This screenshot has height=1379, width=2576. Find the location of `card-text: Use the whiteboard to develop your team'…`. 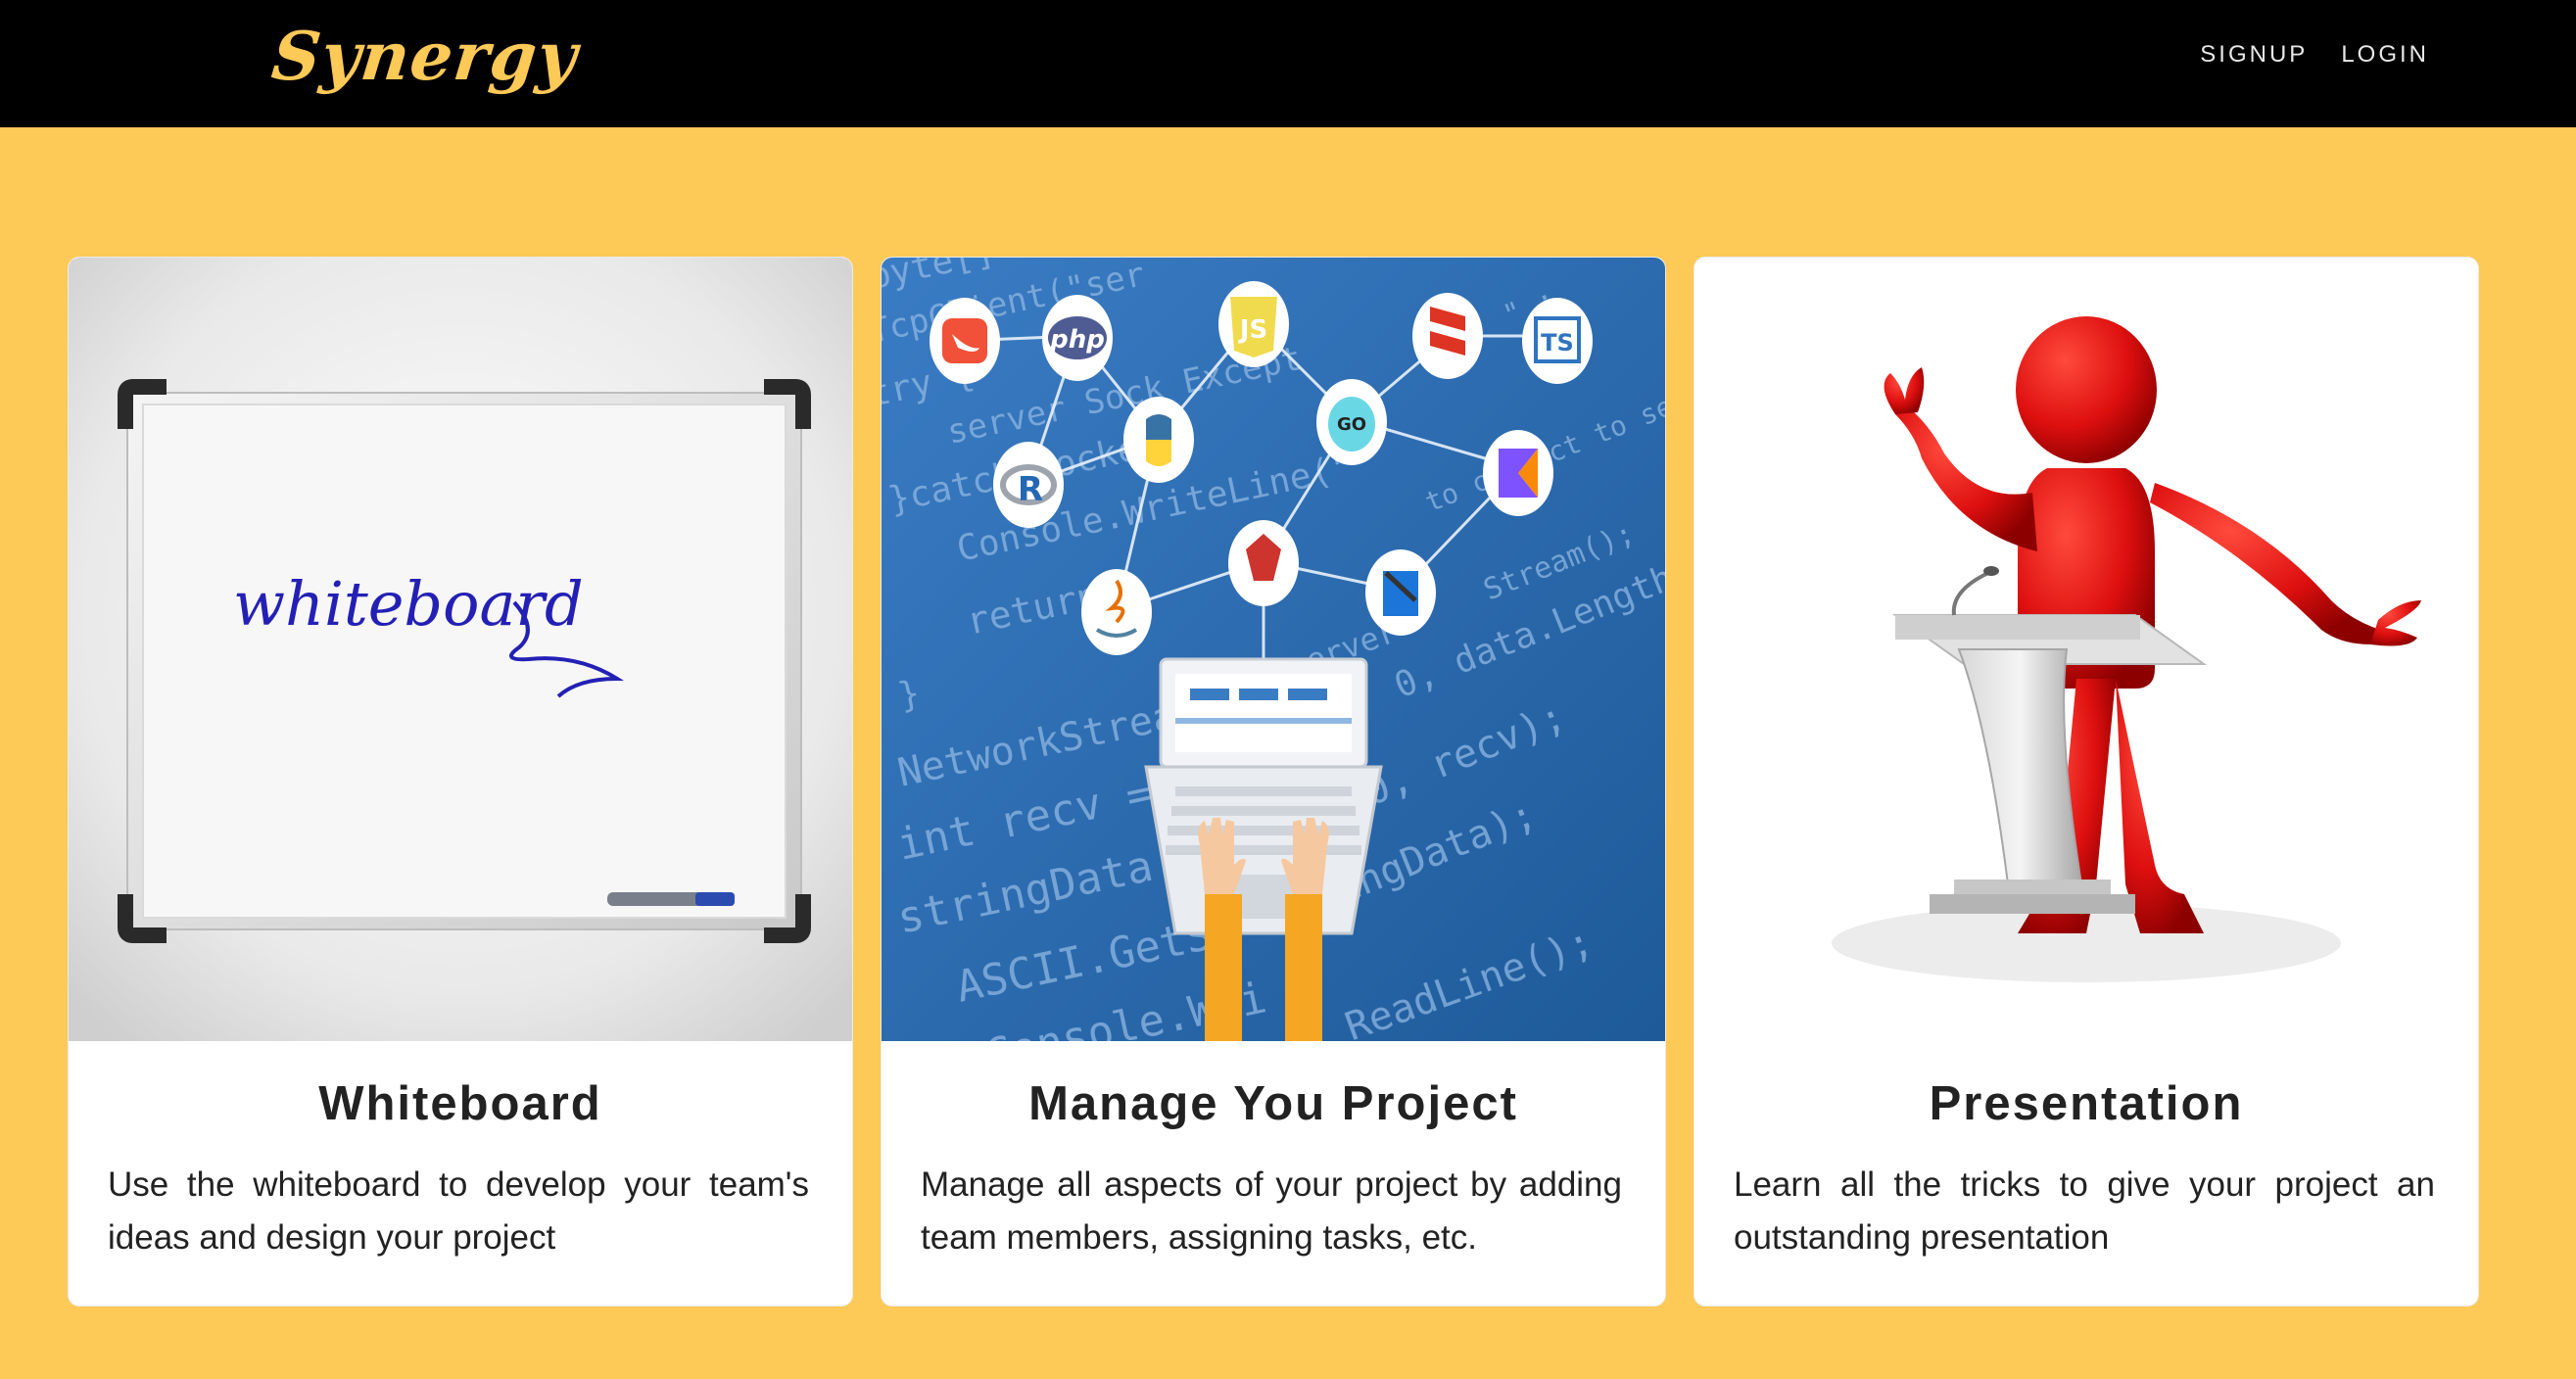

card-text: Use the whiteboard to develop your team'… is located at coordinates (458, 1211).